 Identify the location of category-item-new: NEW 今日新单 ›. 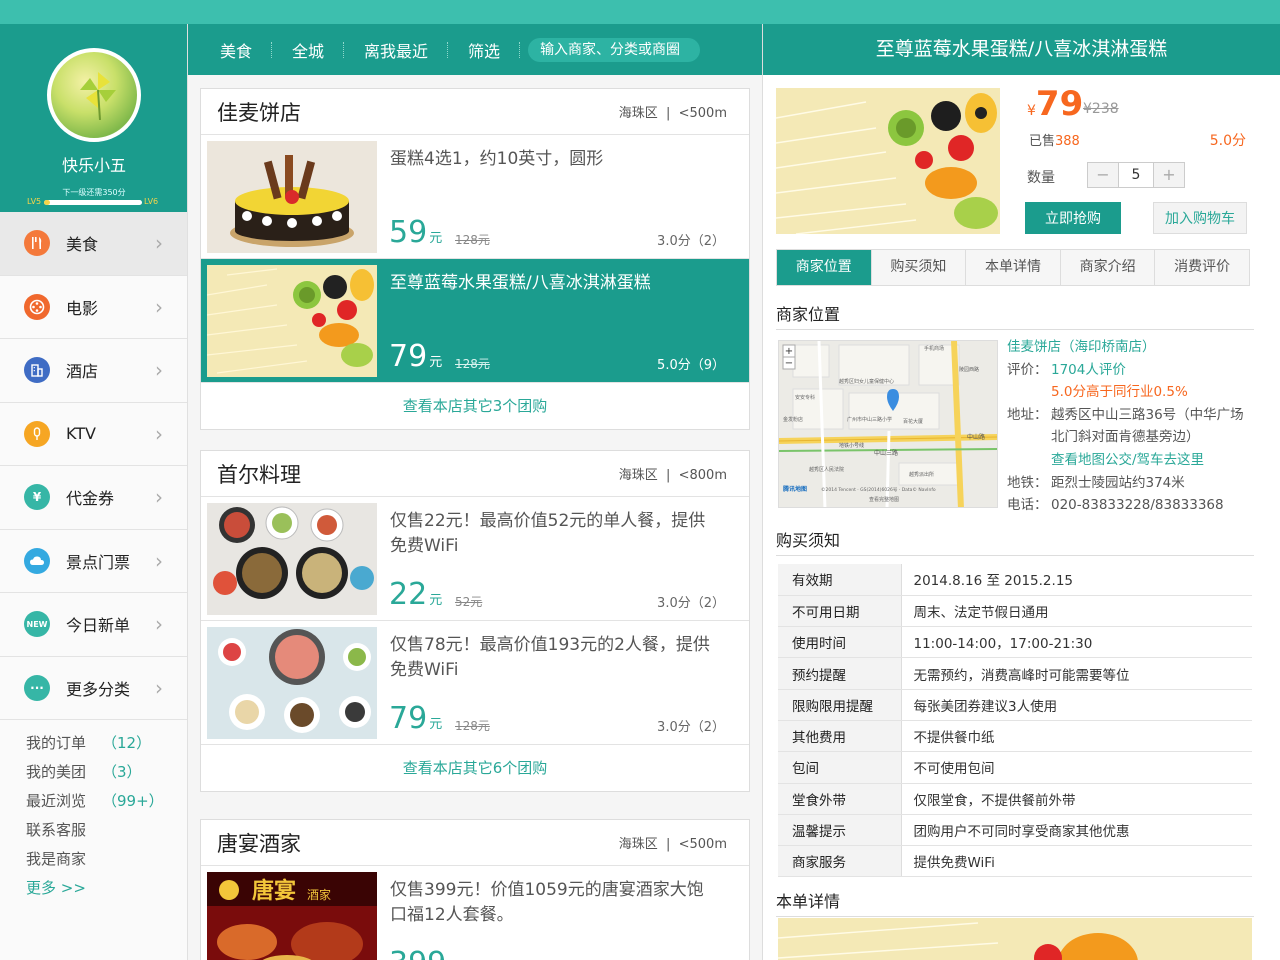
(93, 625).